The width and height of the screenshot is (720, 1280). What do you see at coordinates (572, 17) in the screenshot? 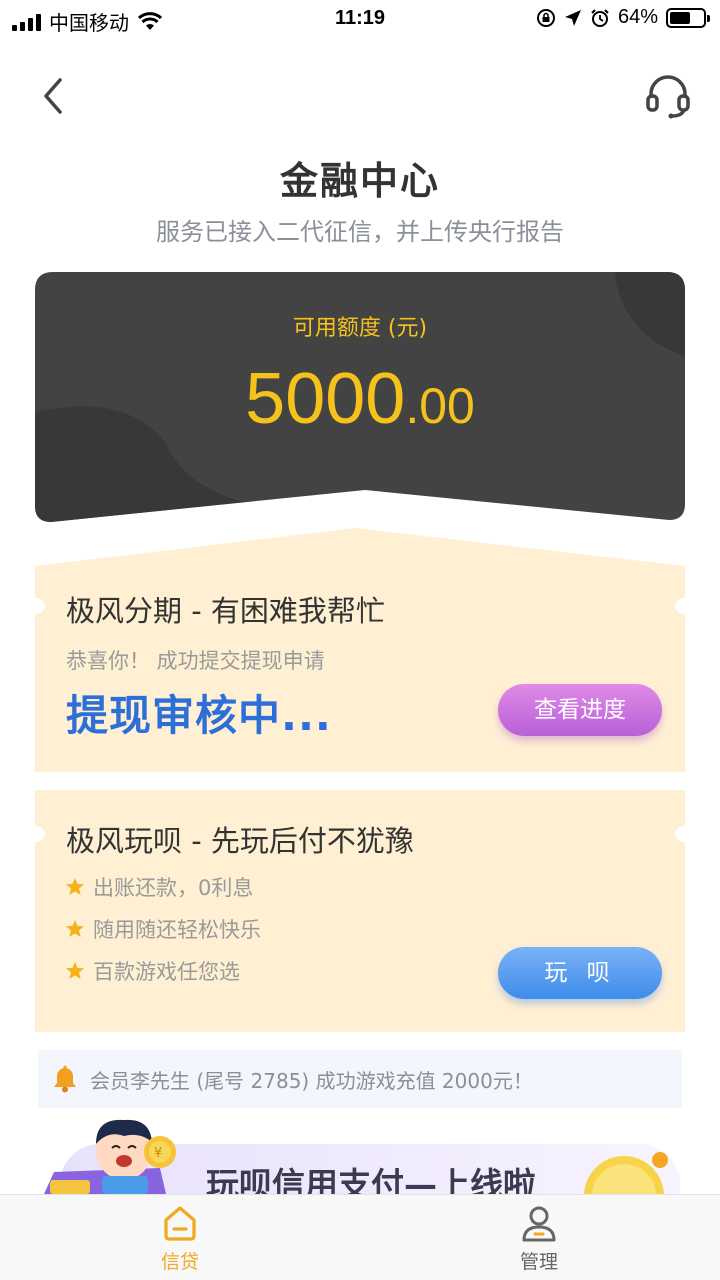
I see `location-icon` at bounding box center [572, 17].